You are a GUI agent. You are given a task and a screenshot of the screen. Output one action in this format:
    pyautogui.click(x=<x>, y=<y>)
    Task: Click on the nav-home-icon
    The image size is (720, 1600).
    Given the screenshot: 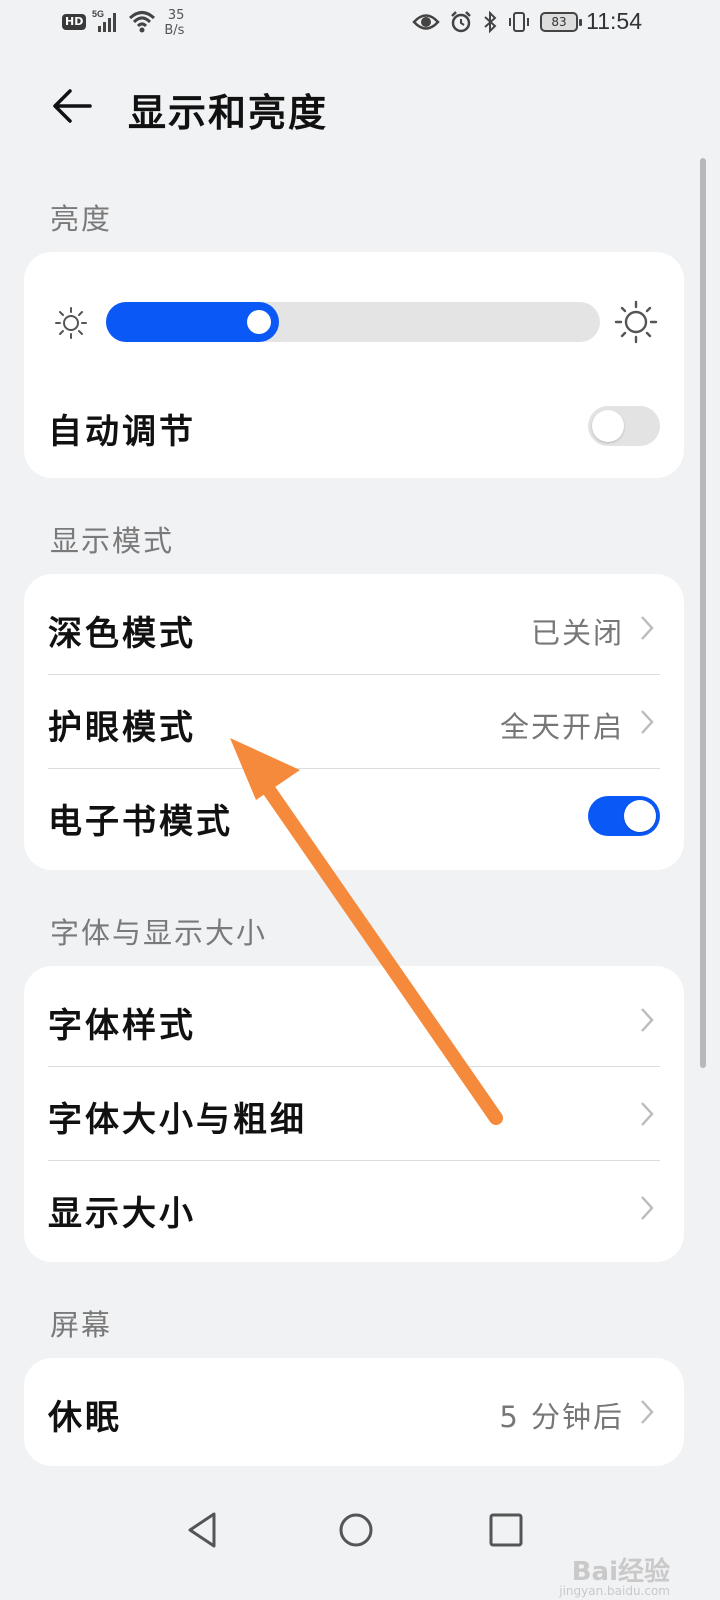 What is the action you would take?
    pyautogui.click(x=356, y=1530)
    